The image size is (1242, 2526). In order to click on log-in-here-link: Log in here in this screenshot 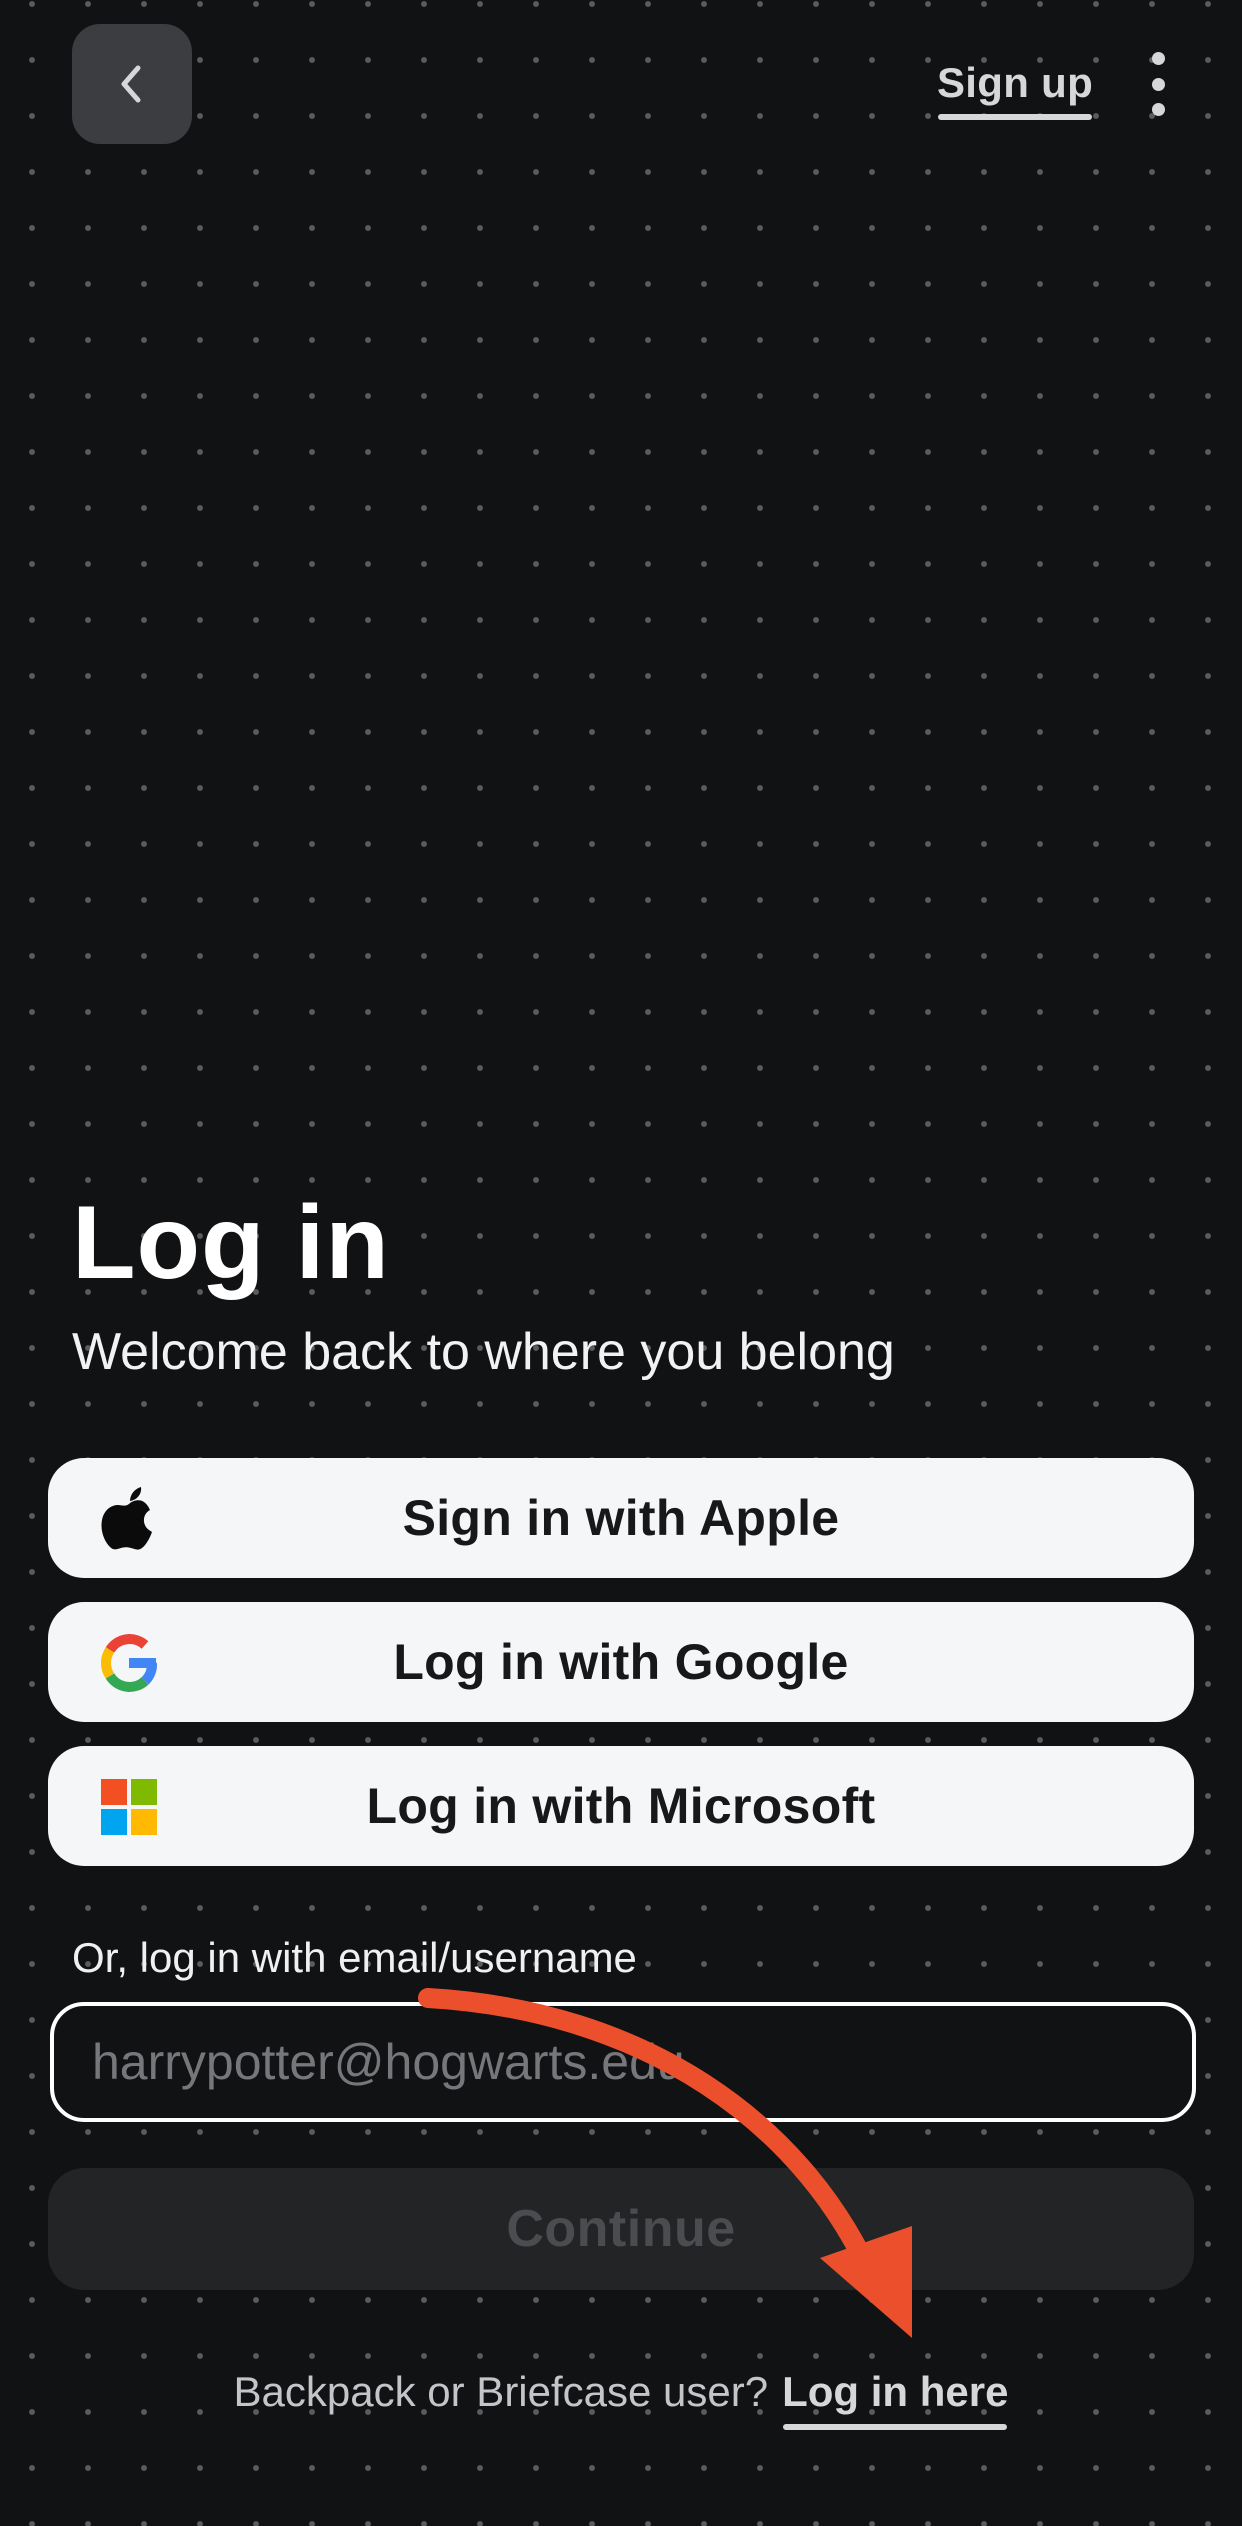, I will do `click(895, 2395)`.